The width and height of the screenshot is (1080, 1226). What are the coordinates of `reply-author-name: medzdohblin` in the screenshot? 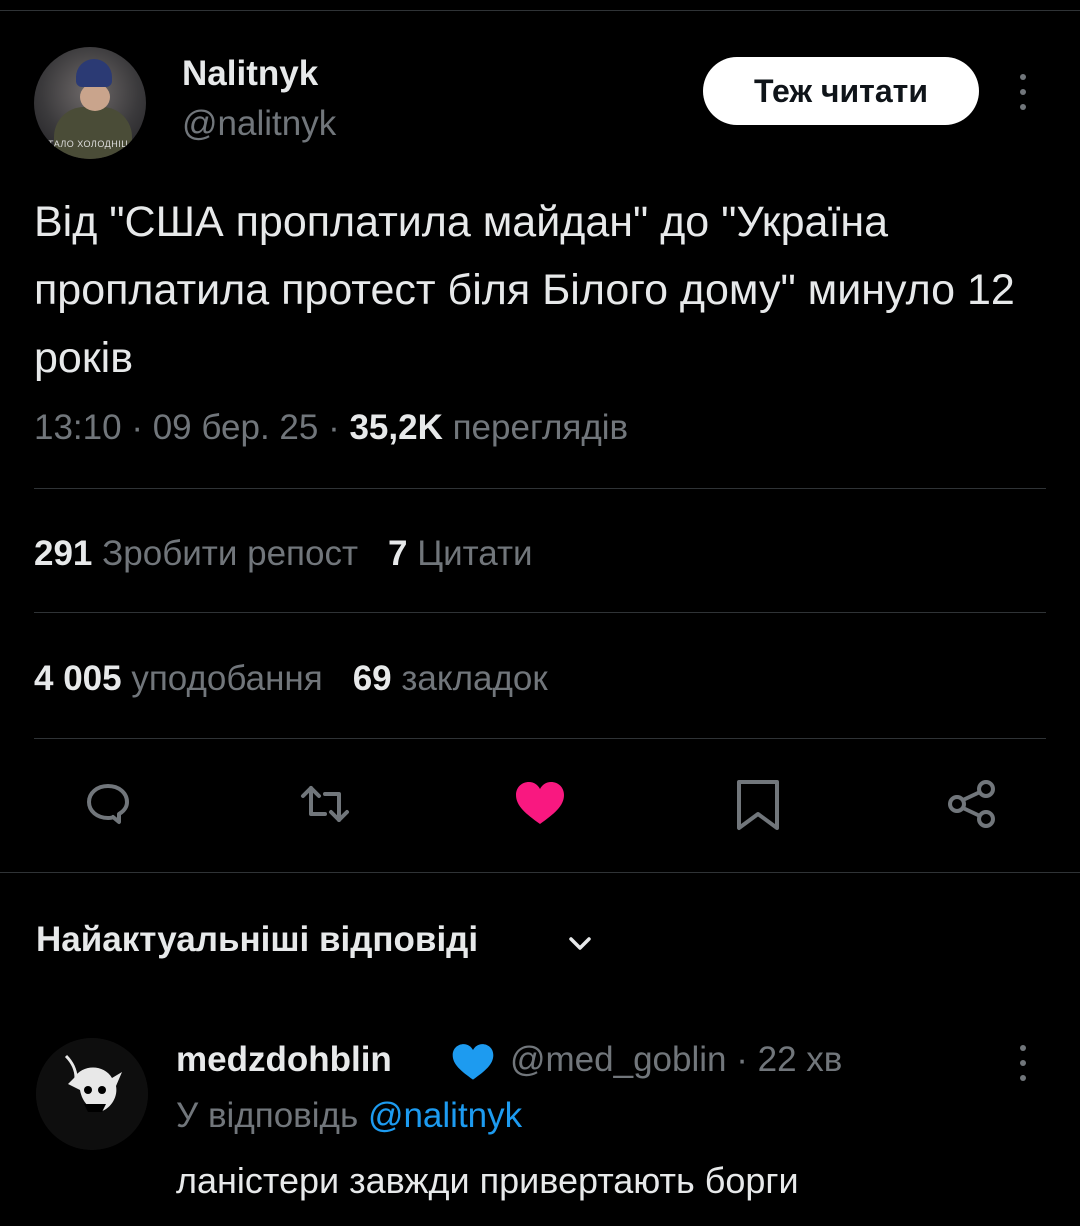 It's located at (284, 1060).